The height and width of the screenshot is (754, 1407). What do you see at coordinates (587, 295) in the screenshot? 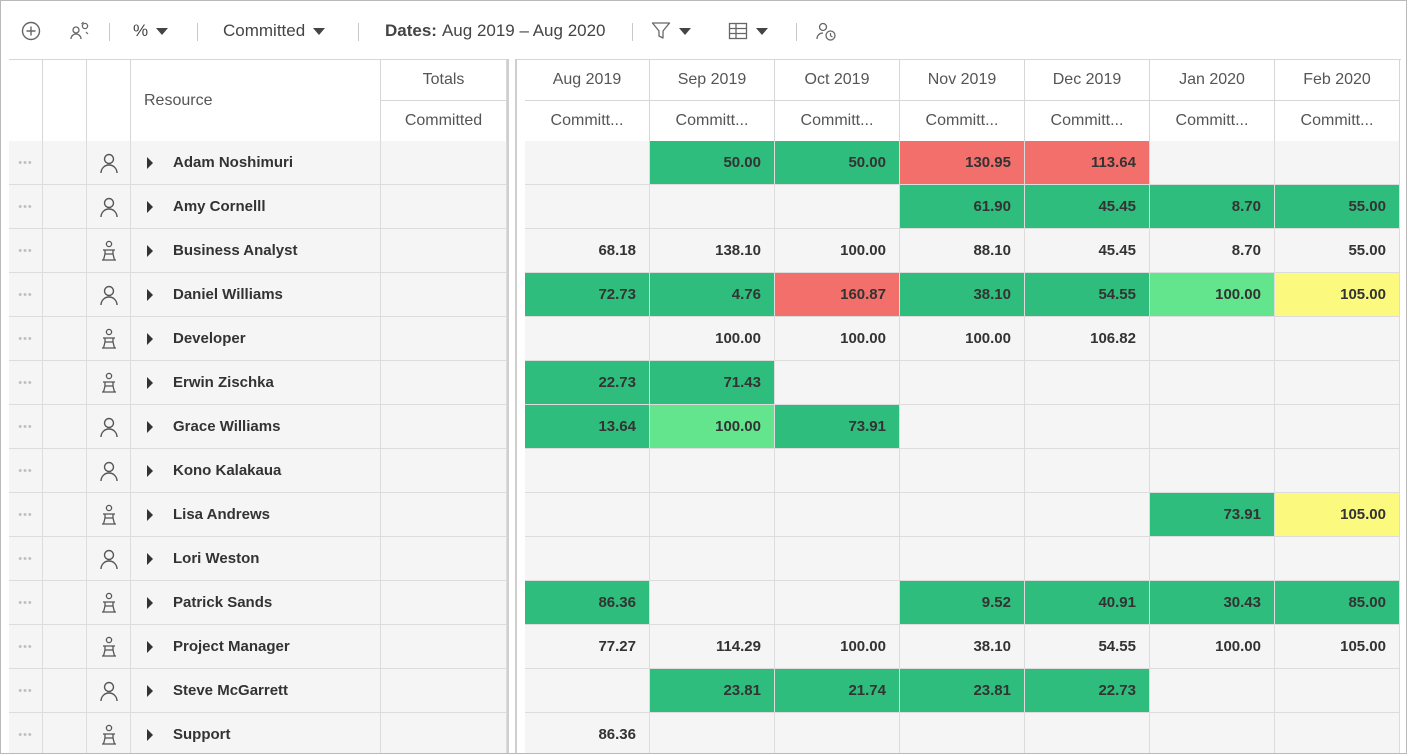
I see `allocation-cell: 72.73` at bounding box center [587, 295].